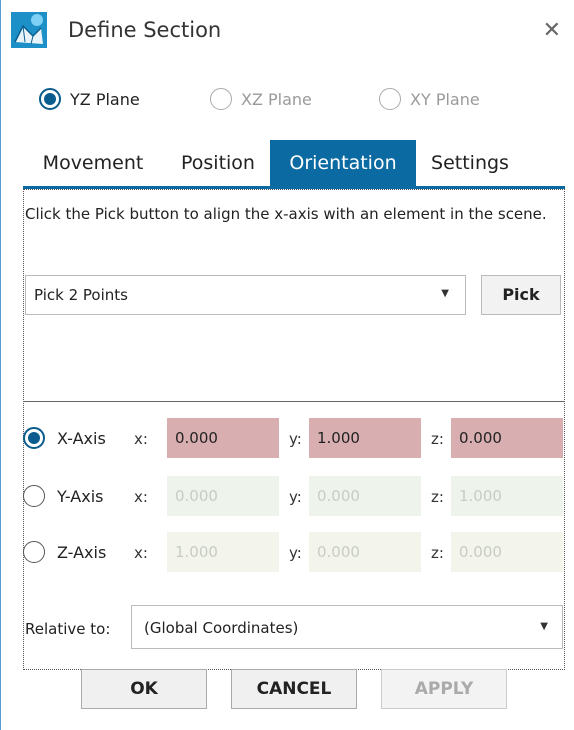 The width and height of the screenshot is (574, 730). I want to click on network-mesh-icon, so click(29, 30).